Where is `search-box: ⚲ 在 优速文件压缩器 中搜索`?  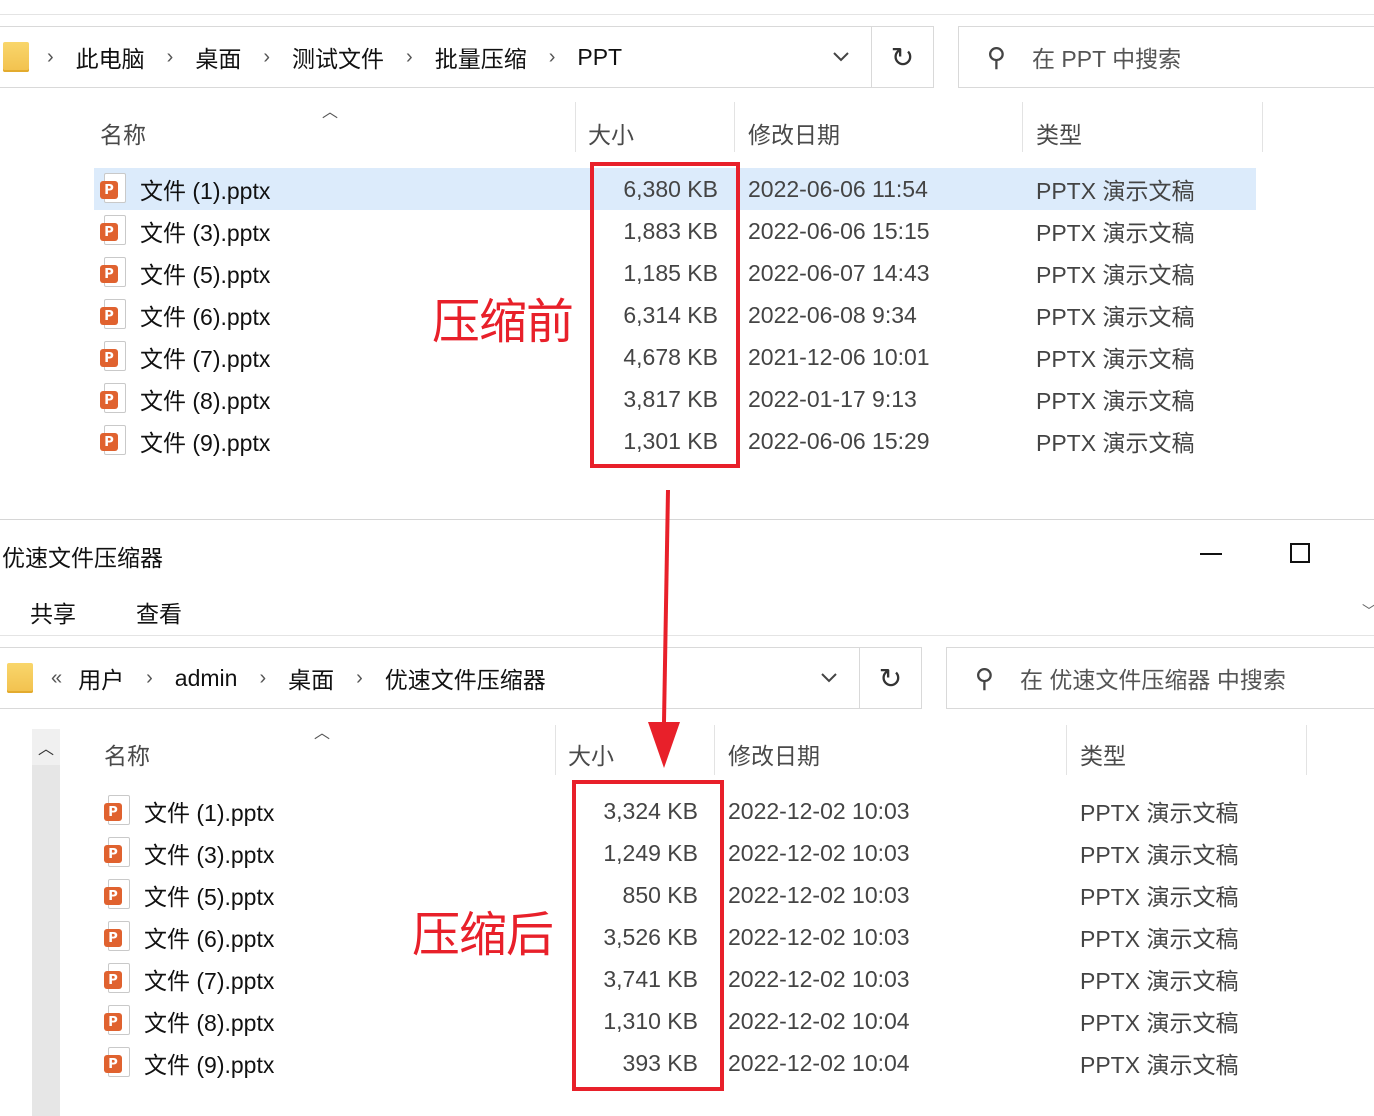
search-box: ⚲ 在 优速文件压缩器 中搜索 is located at coordinates (1160, 678).